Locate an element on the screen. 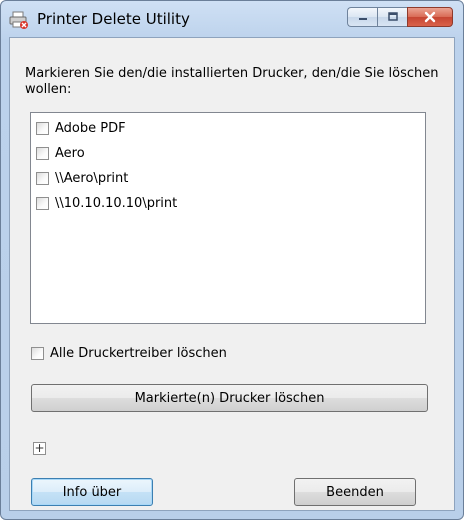  list-item: \\Aero\print is located at coordinates (82, 178).